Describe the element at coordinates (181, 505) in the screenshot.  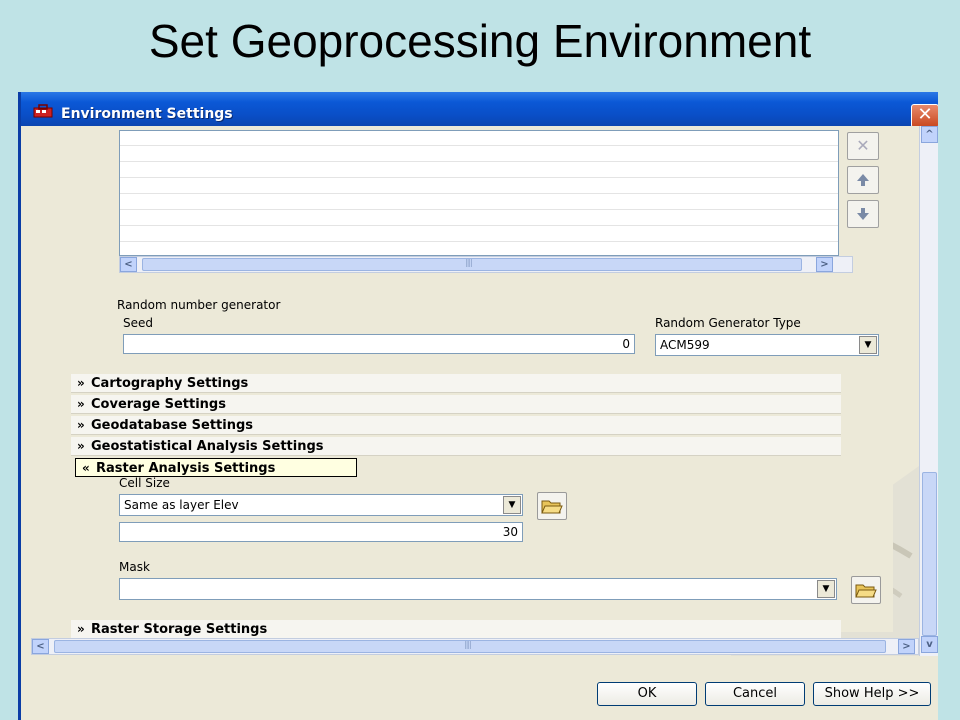
I see `cell-size-value: Same as layer Elev` at that location.